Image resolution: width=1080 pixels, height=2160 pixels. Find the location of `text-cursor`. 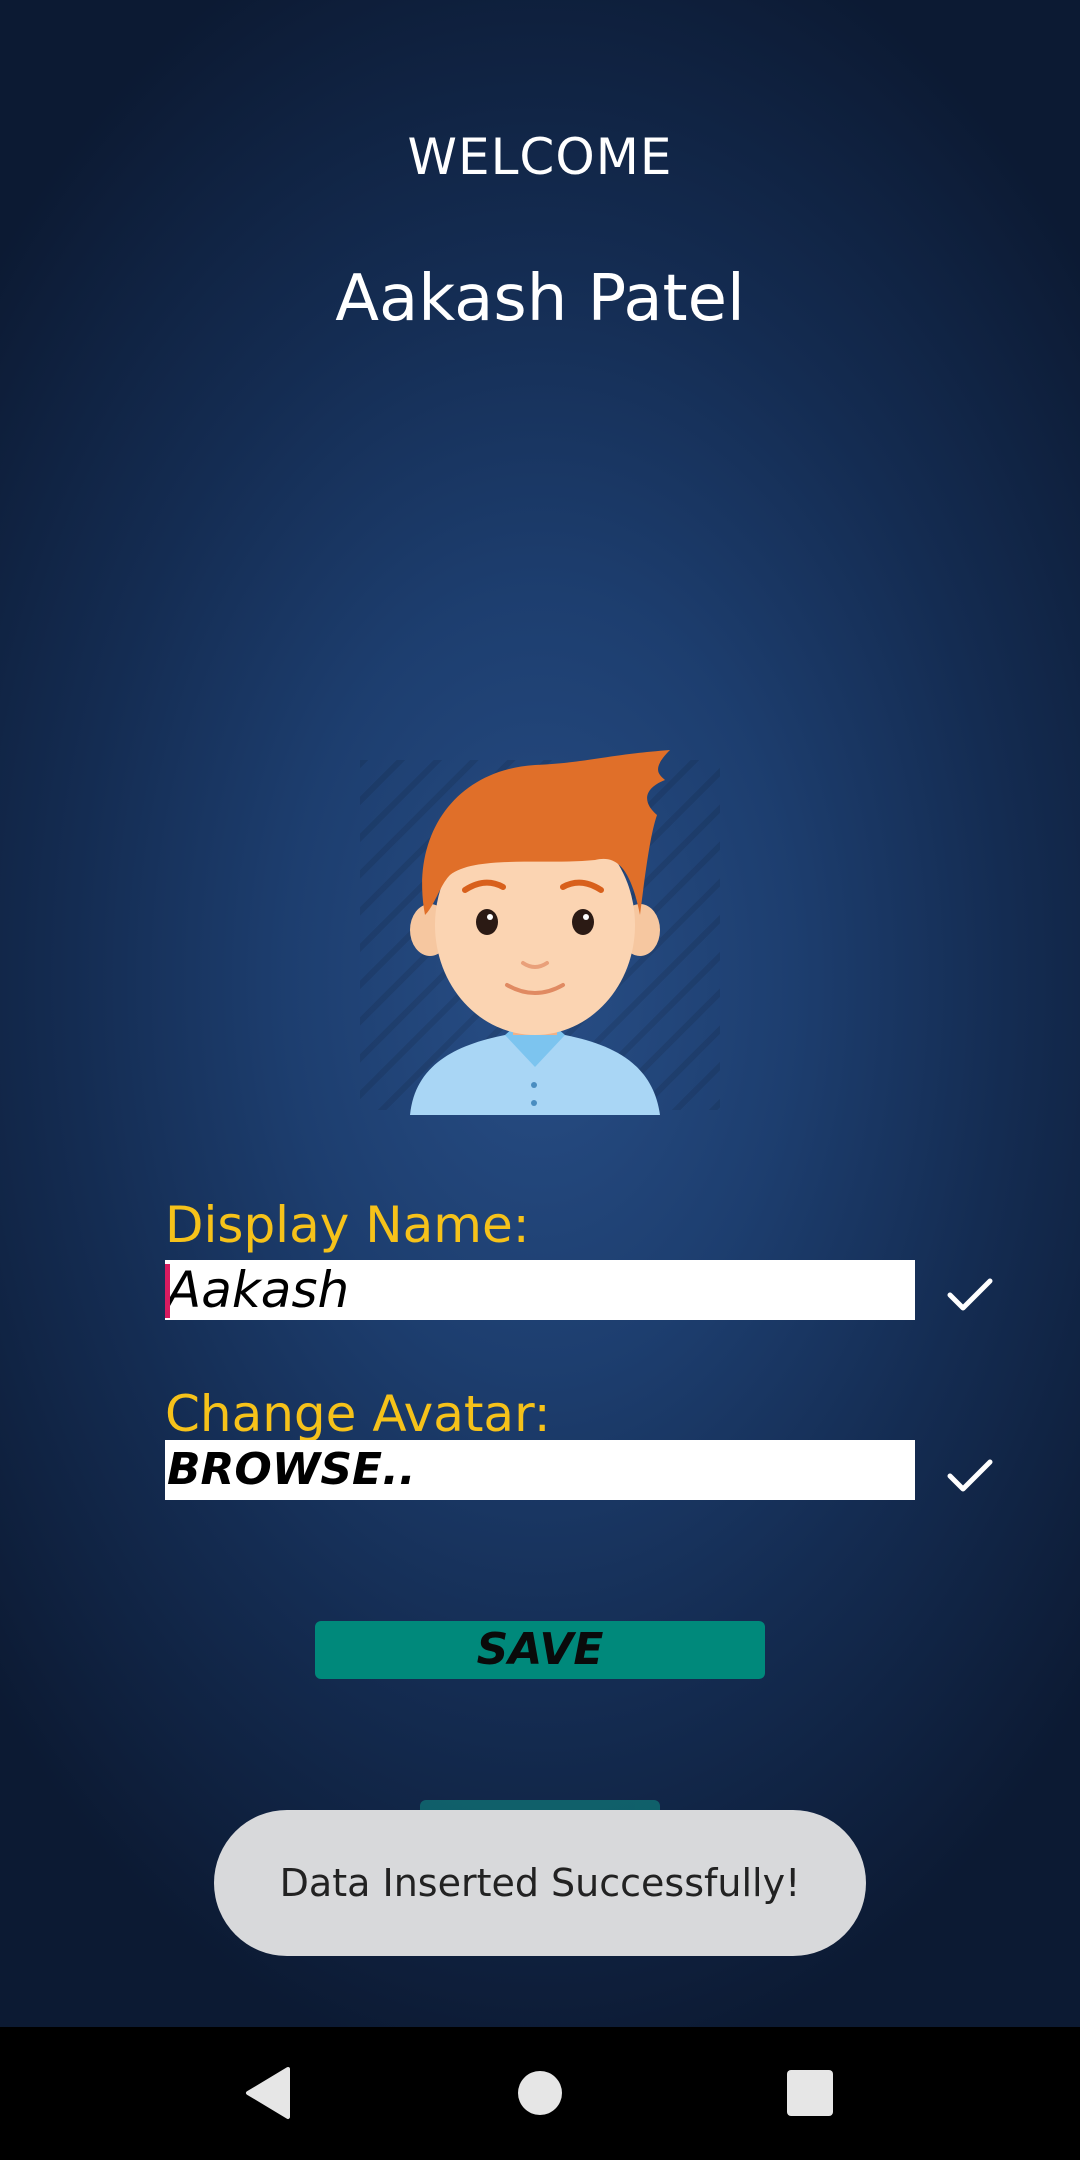

text-cursor is located at coordinates (167, 1291).